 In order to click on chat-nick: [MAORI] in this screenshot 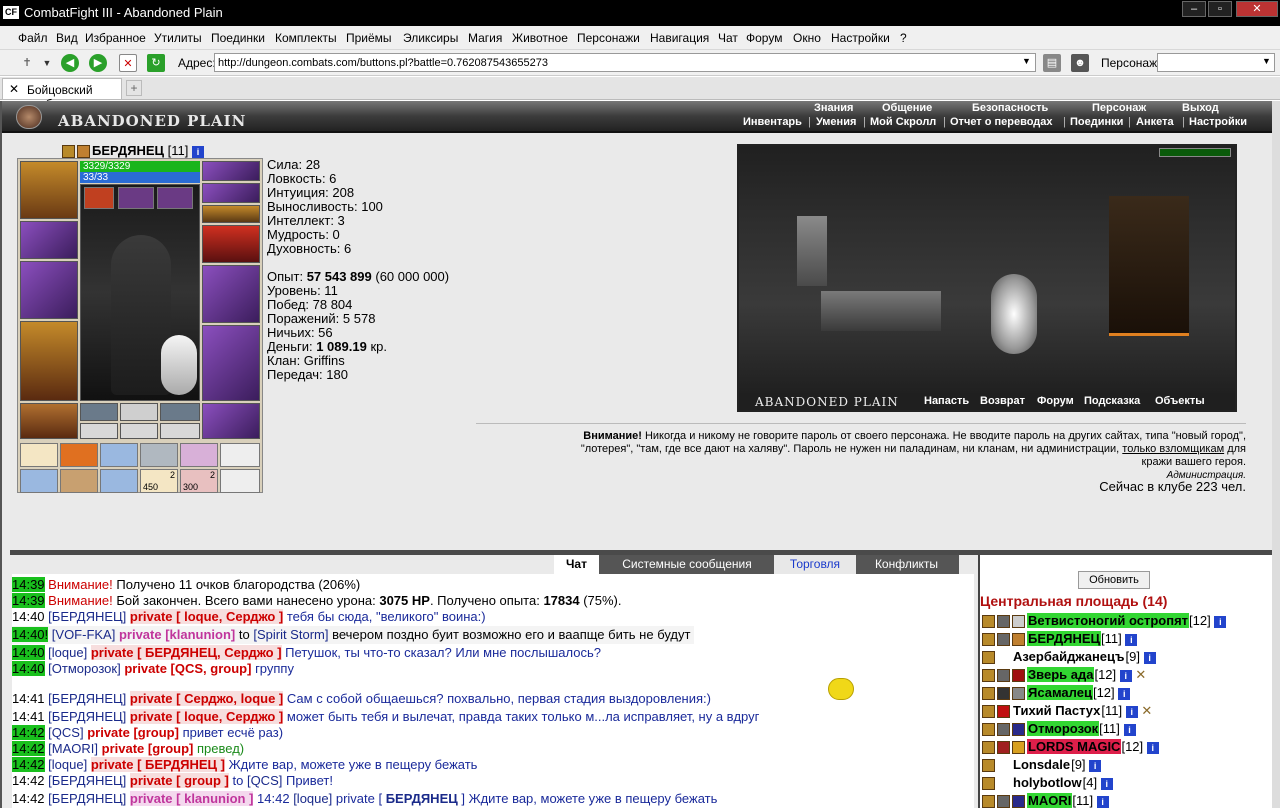, I will do `click(73, 748)`.